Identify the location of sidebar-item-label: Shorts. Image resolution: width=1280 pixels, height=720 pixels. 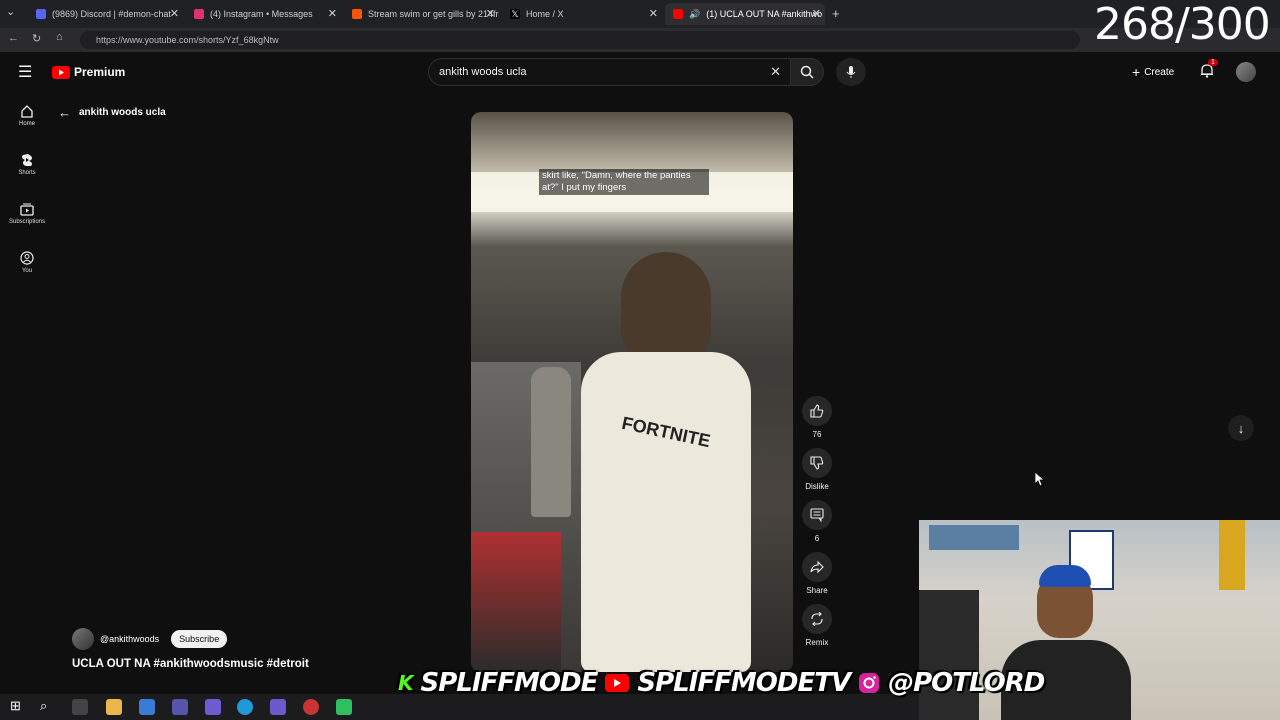
(27, 173).